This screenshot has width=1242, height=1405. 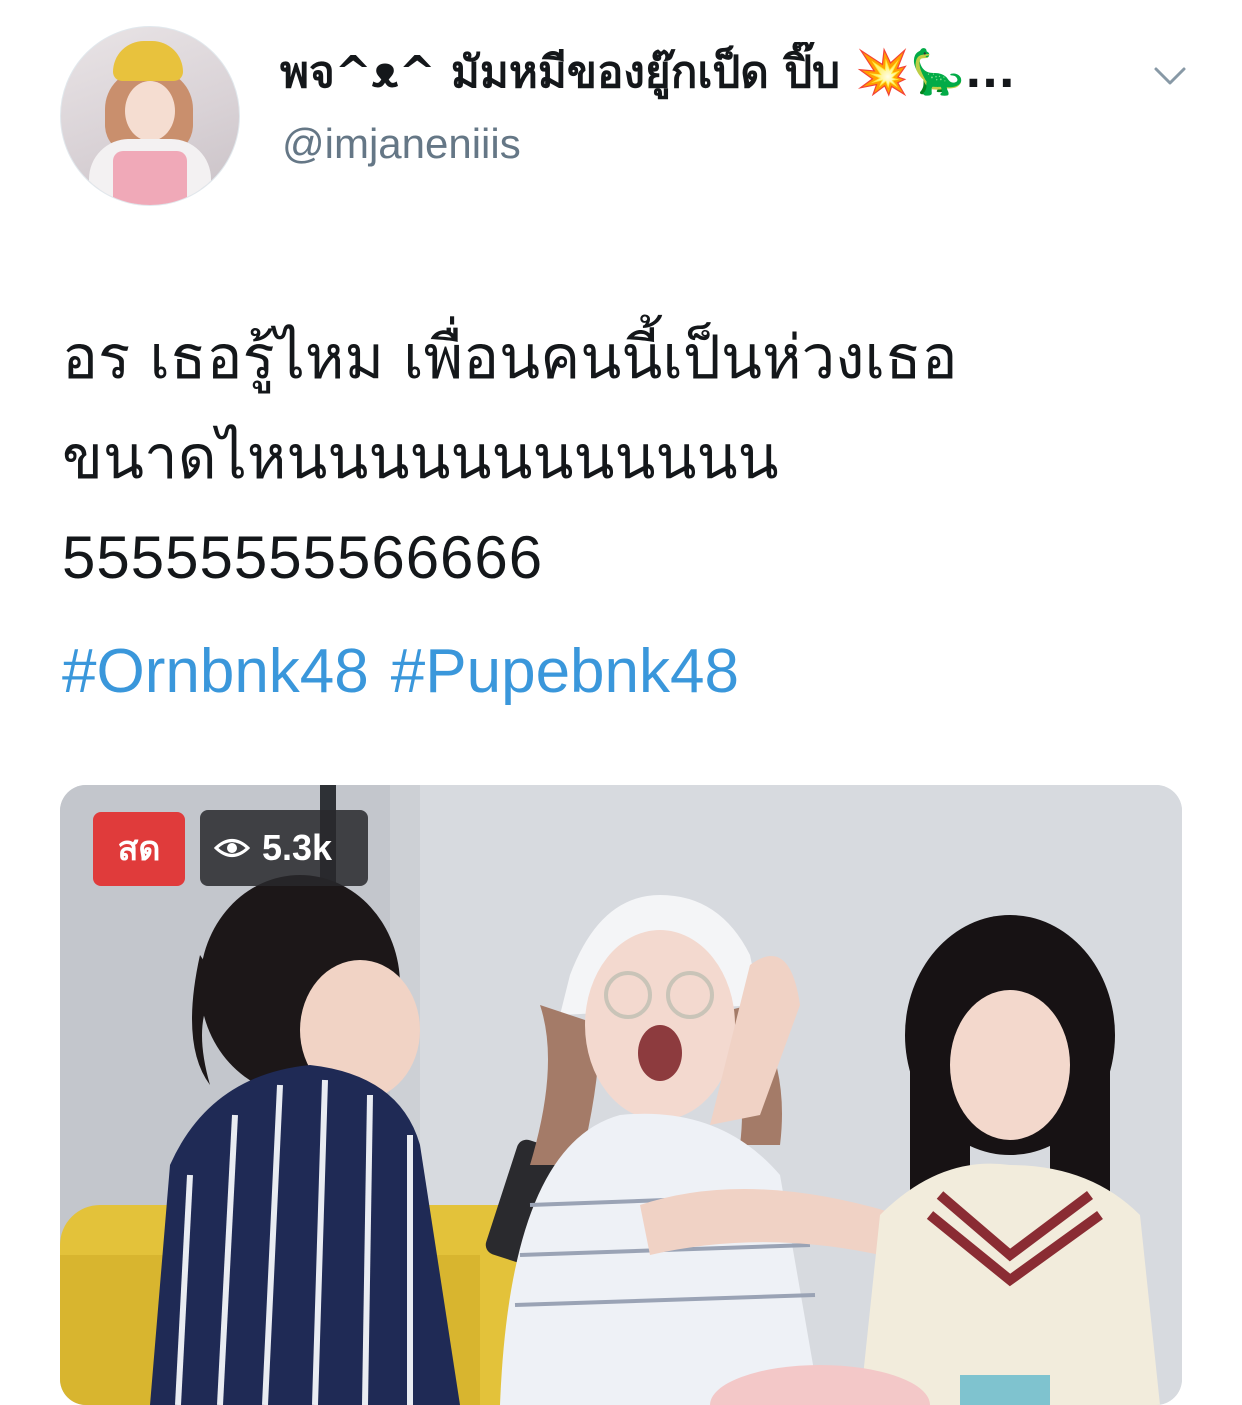 What do you see at coordinates (150, 178) in the screenshot?
I see `avatar-overall` at bounding box center [150, 178].